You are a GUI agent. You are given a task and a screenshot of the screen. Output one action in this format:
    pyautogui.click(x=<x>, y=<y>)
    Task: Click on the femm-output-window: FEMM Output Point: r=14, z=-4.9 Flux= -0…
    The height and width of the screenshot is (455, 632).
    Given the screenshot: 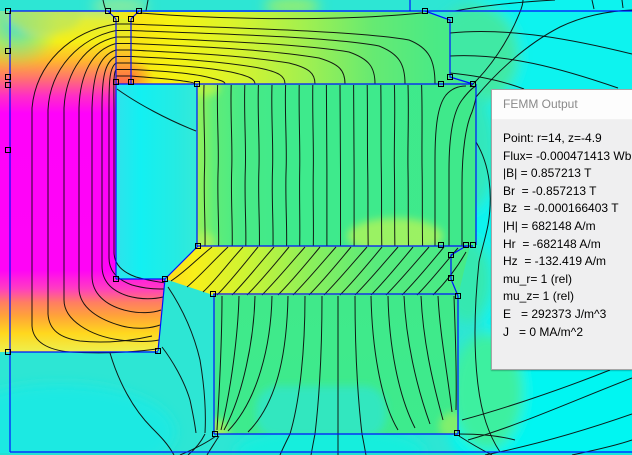 What is the action you would take?
    pyautogui.click(x=561, y=229)
    